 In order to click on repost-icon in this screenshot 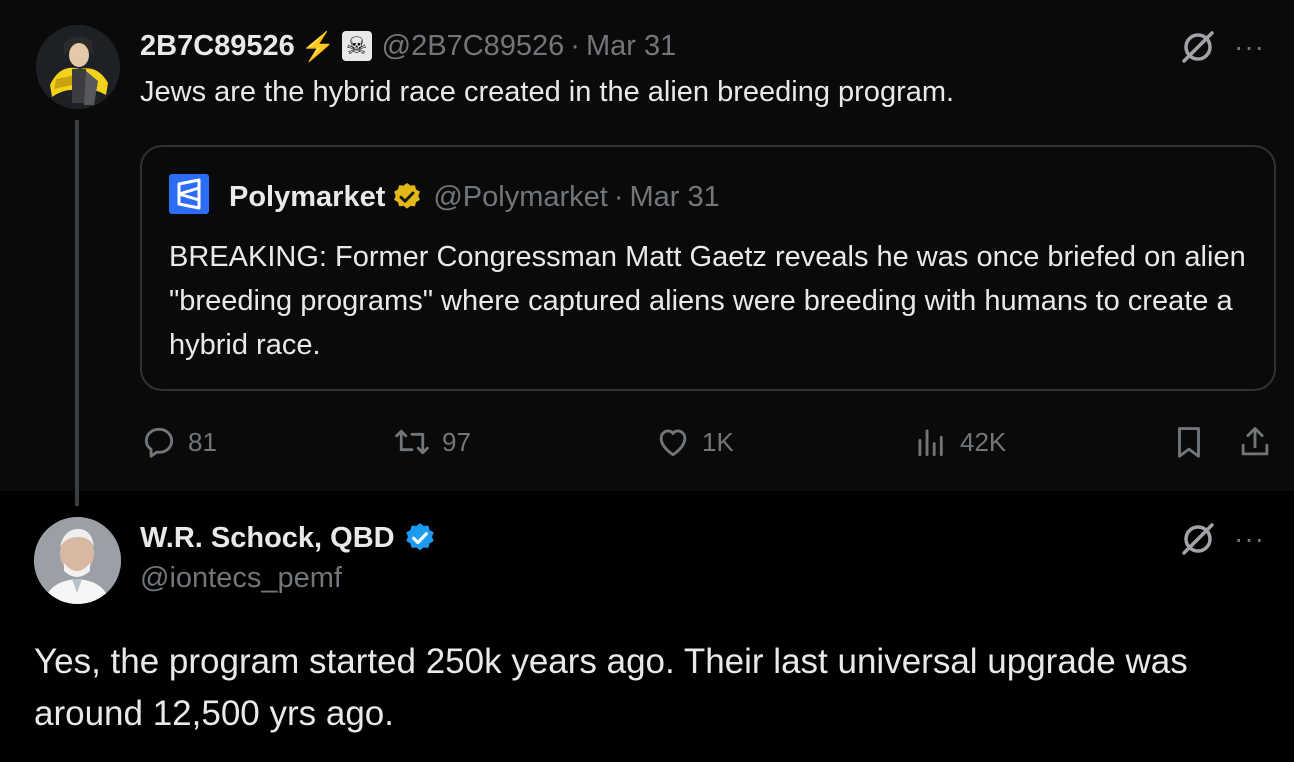, I will do `click(412, 442)`.